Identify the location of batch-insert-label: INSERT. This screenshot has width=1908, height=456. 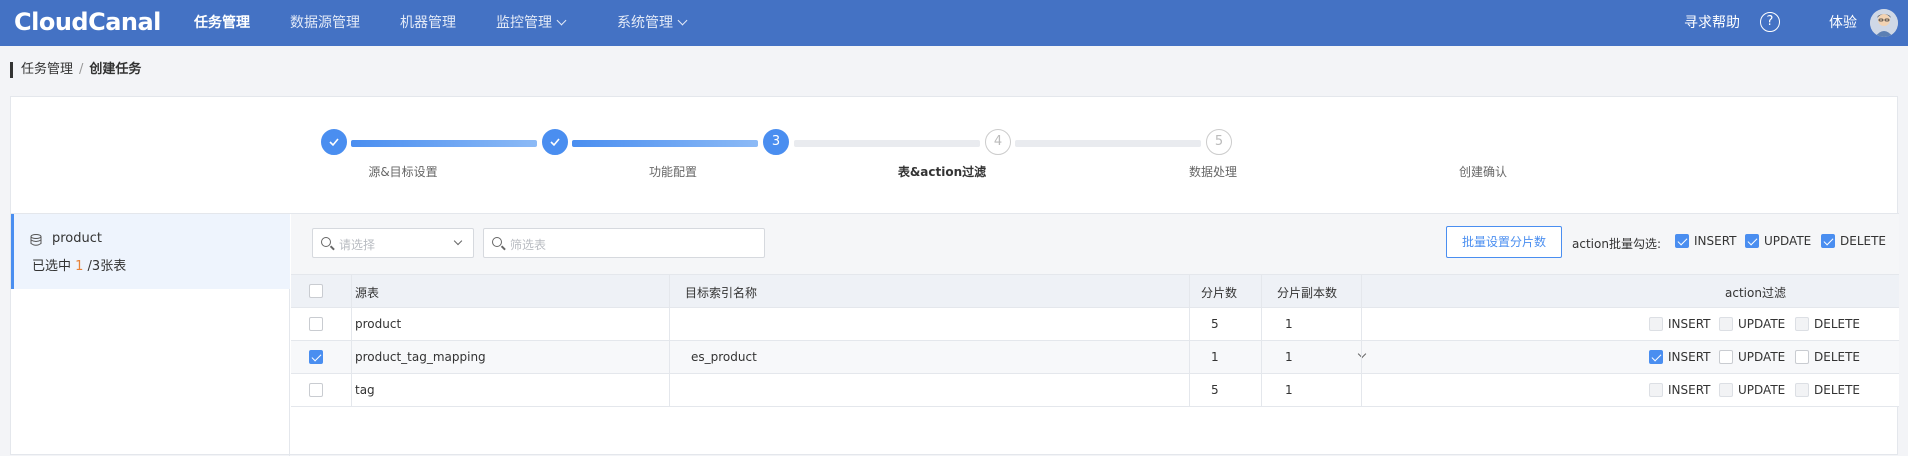
(1715, 241).